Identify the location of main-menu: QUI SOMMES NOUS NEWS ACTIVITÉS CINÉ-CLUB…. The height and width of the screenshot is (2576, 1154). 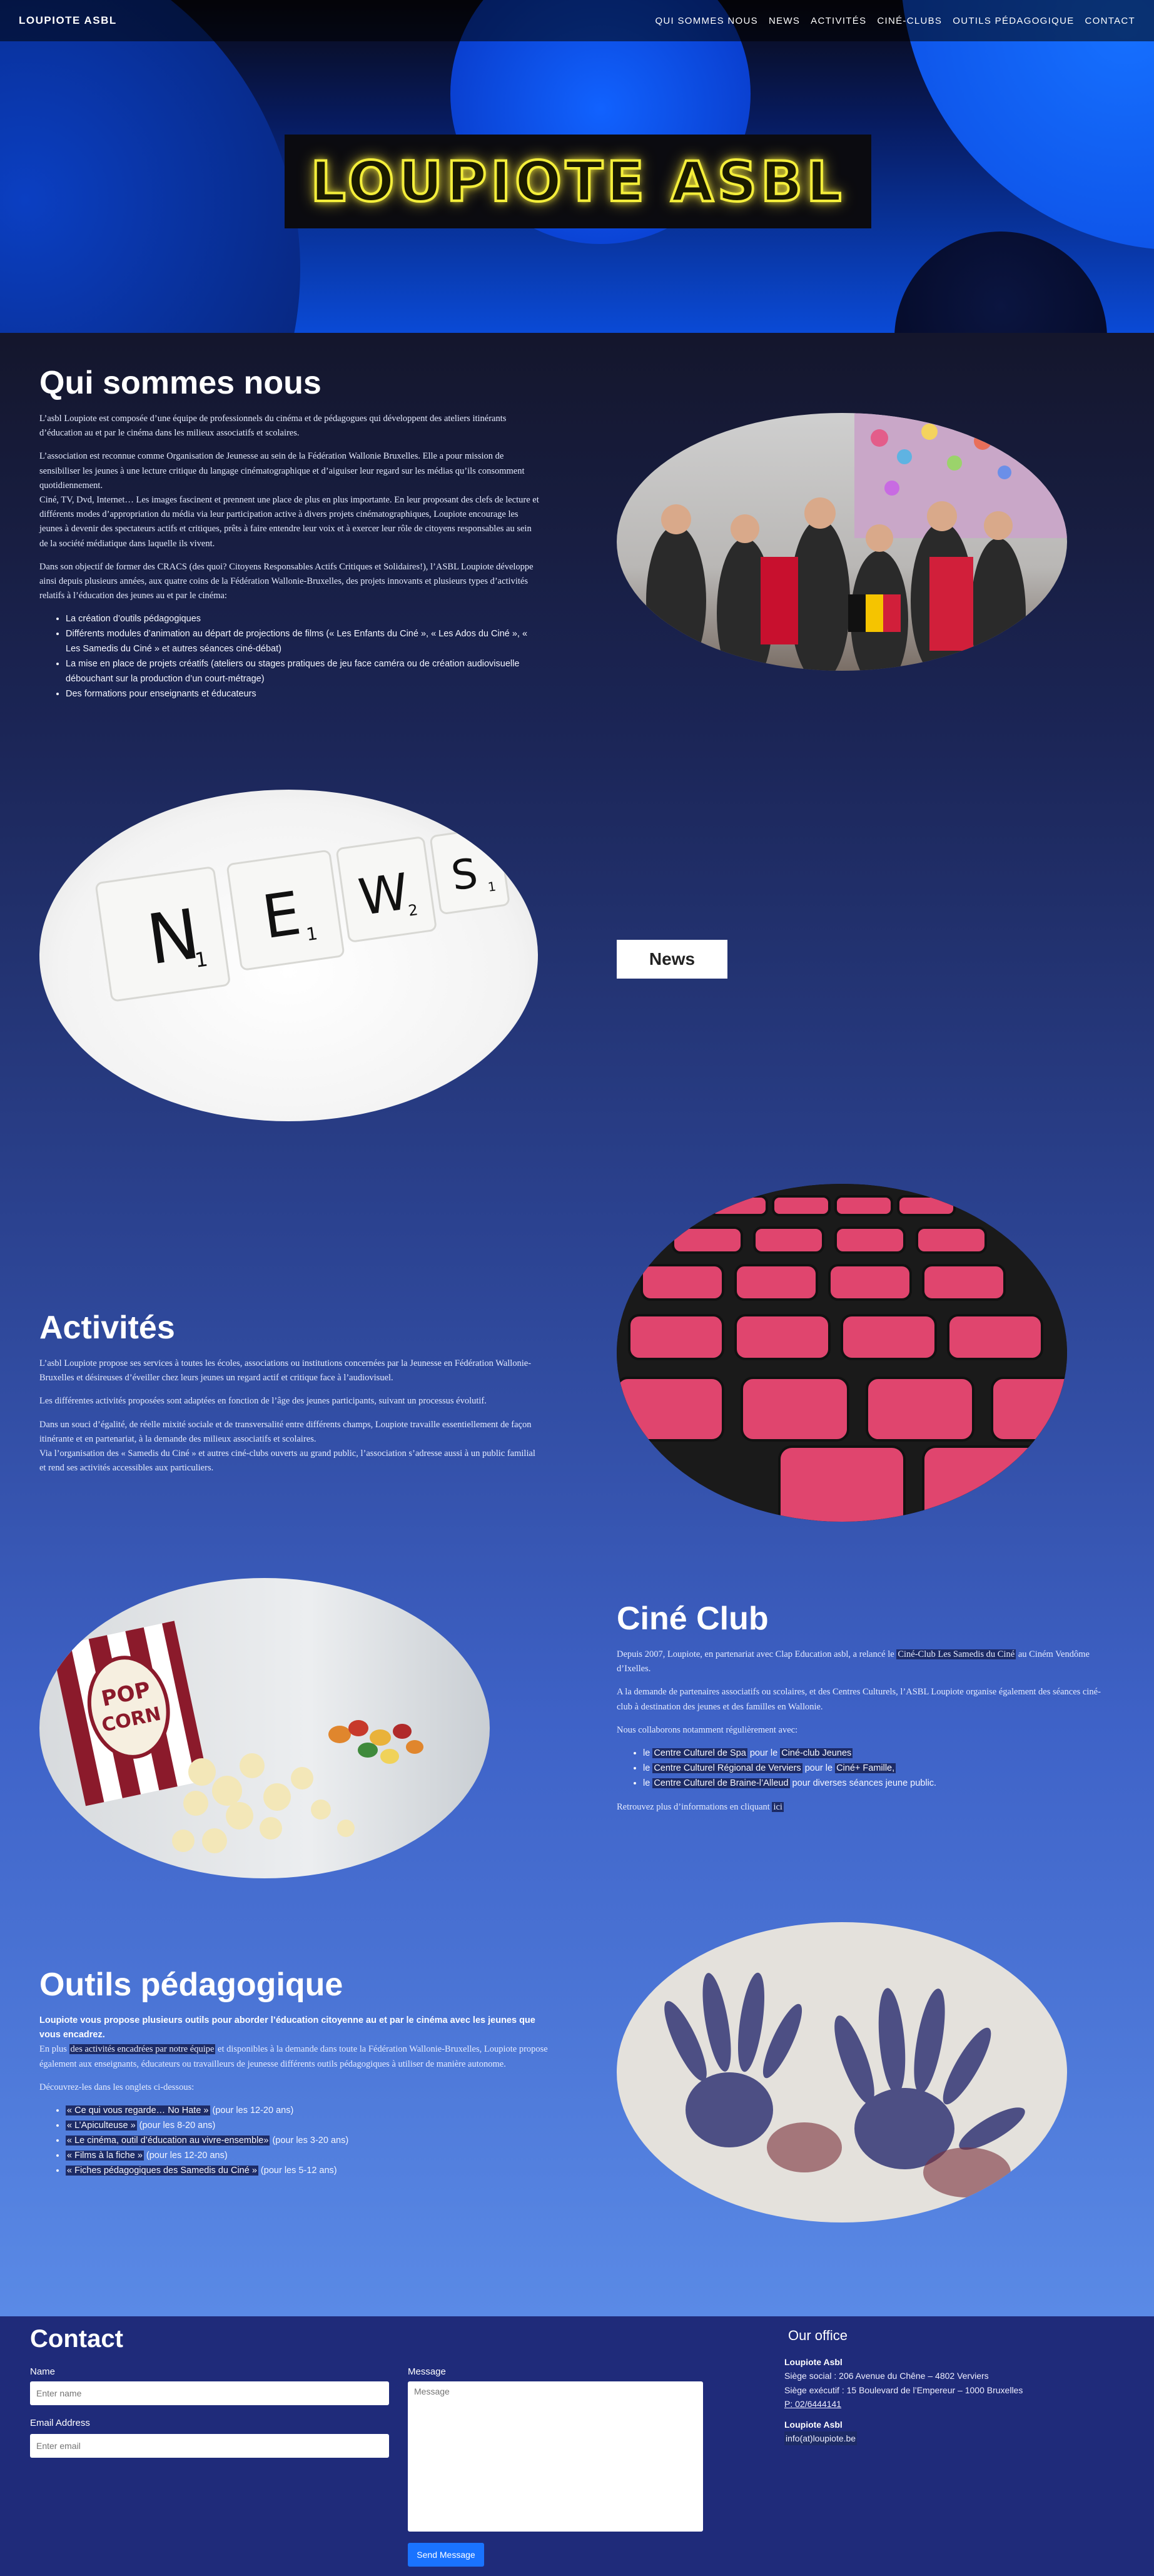
(895, 21).